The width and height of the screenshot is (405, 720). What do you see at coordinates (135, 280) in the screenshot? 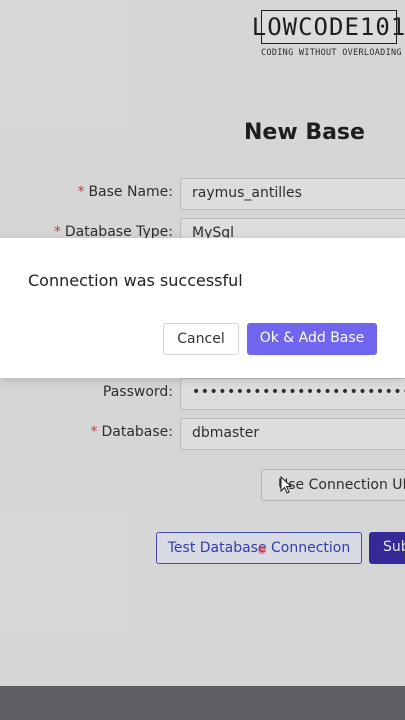
I see `dialog-message: Connection was successful` at bounding box center [135, 280].